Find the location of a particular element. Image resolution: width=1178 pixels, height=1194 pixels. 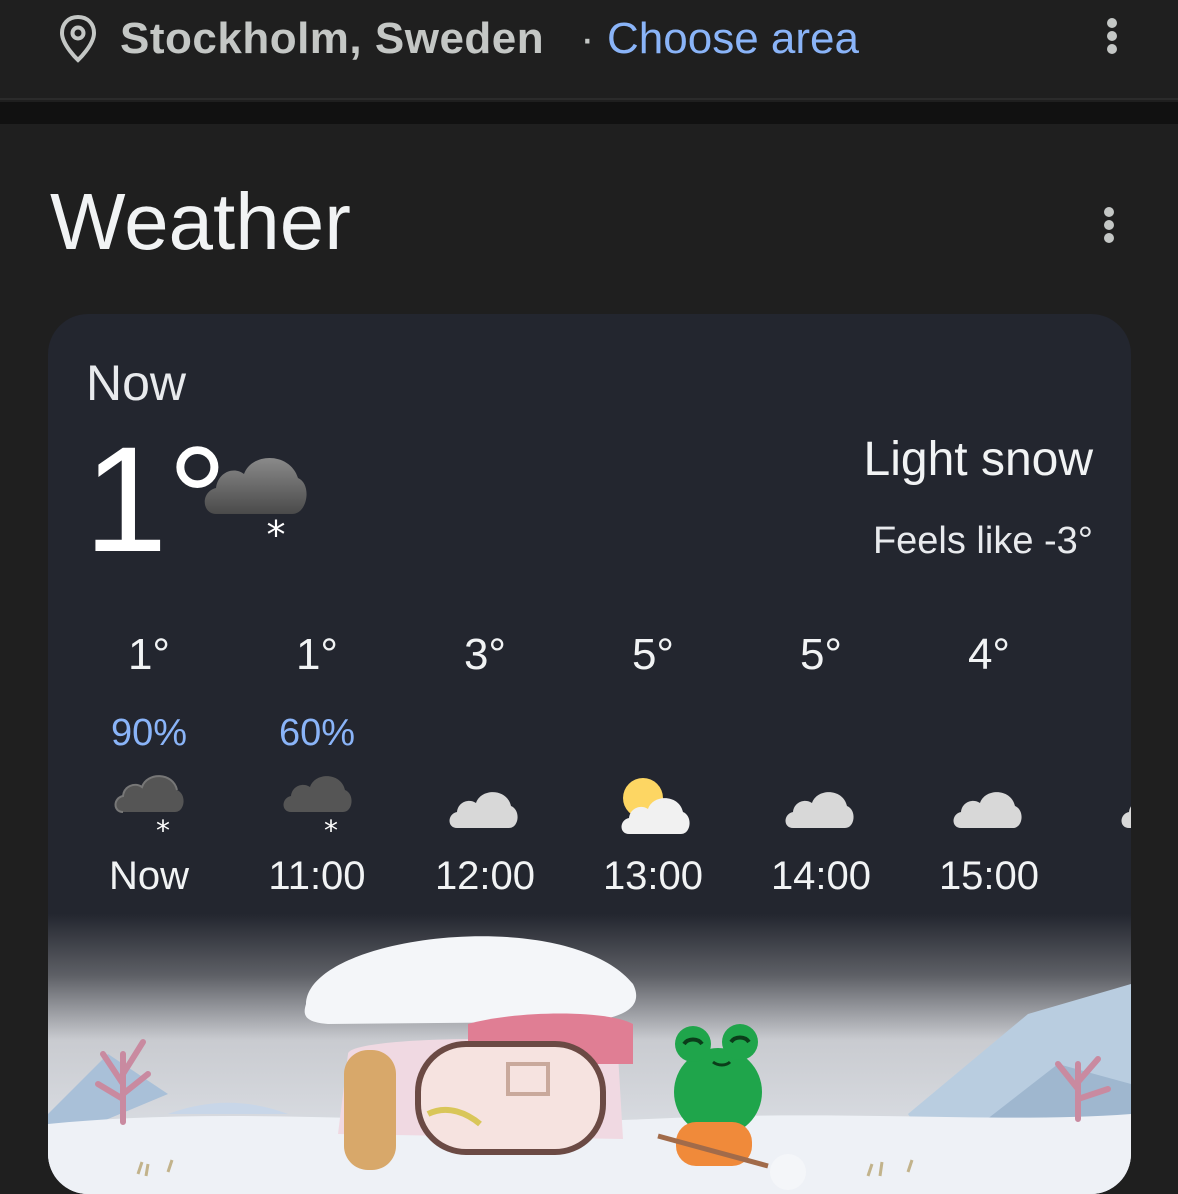

weather-more-options-icon is located at coordinates (1109, 227).